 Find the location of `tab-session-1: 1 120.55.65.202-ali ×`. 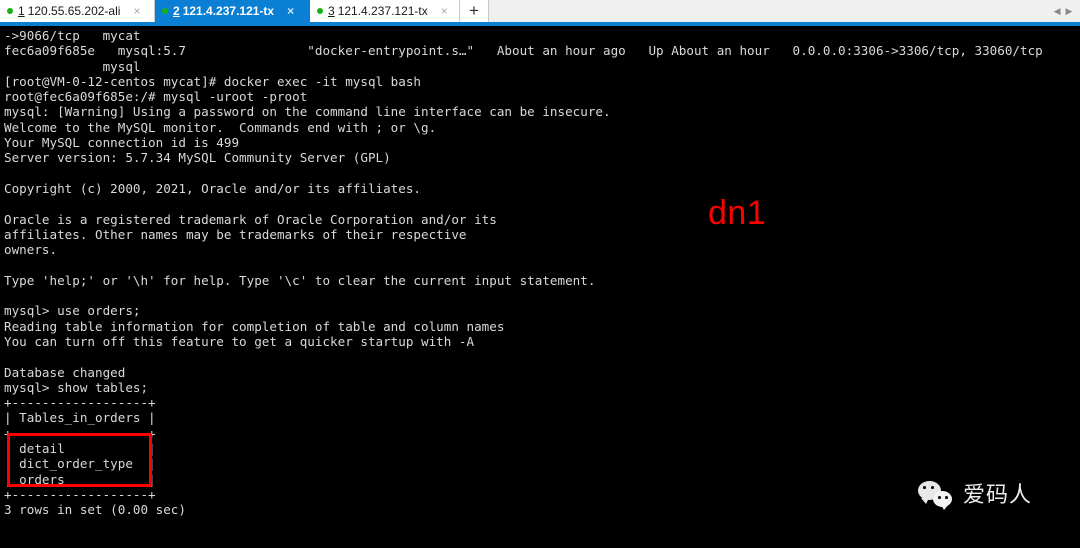

tab-session-1: 1 120.55.65.202-ali × is located at coordinates (77, 11).